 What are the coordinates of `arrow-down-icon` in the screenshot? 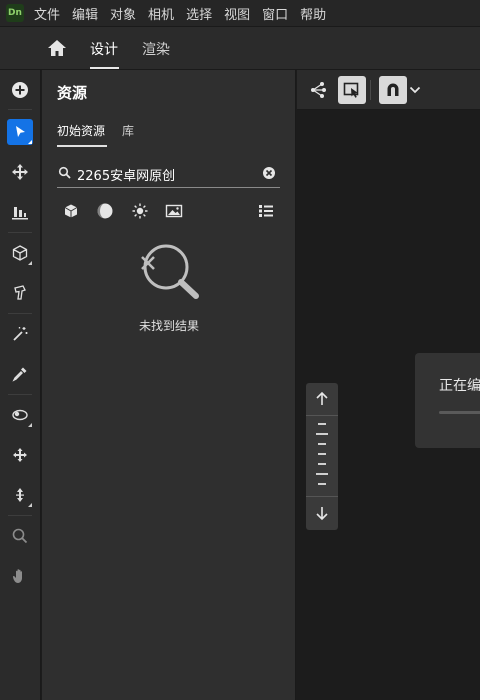 It's located at (322, 514).